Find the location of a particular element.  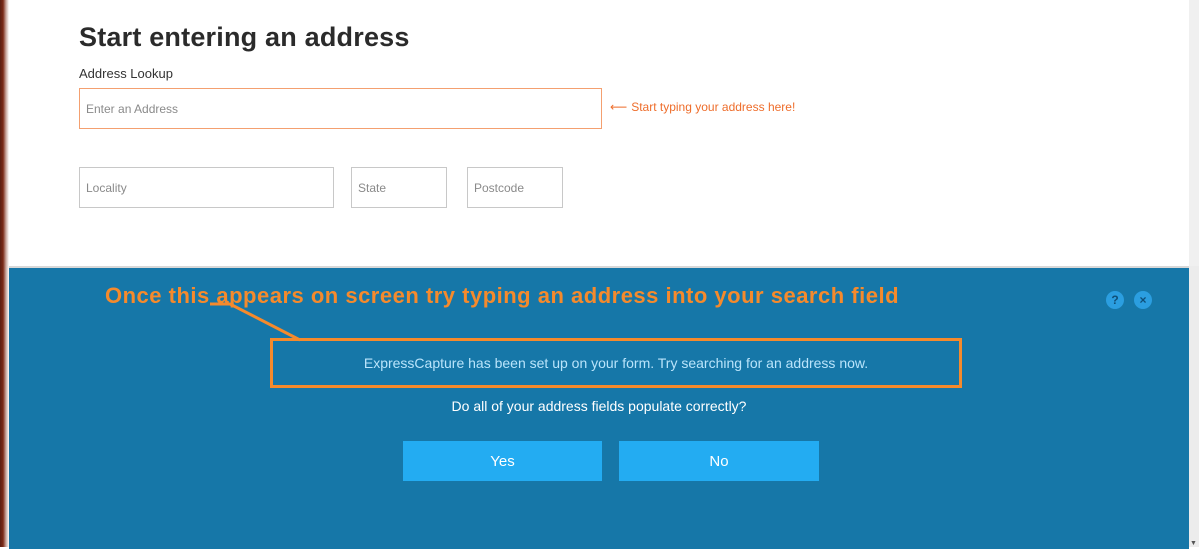

address-hint: ⟵ Start typing your address here! is located at coordinates (702, 107).